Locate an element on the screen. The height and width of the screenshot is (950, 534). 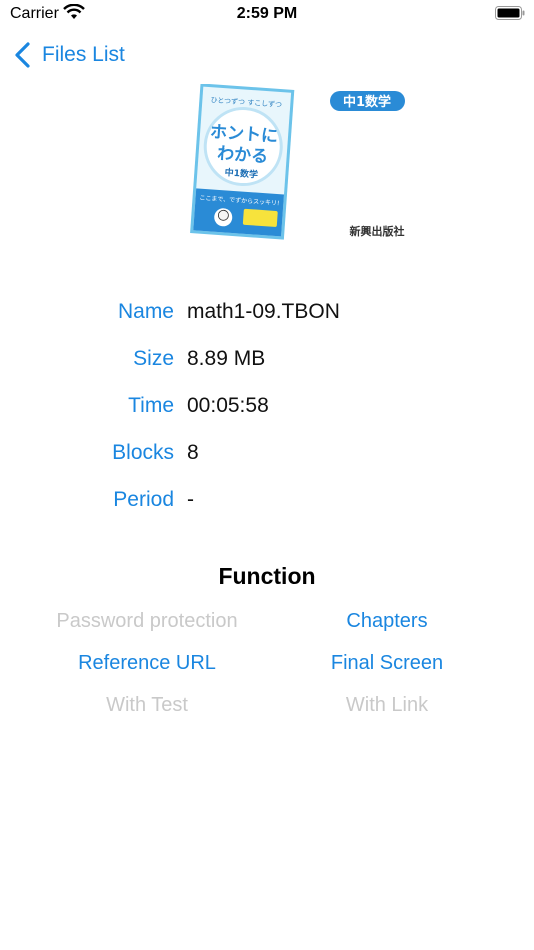
back-button: Files List is located at coordinates (69, 55).